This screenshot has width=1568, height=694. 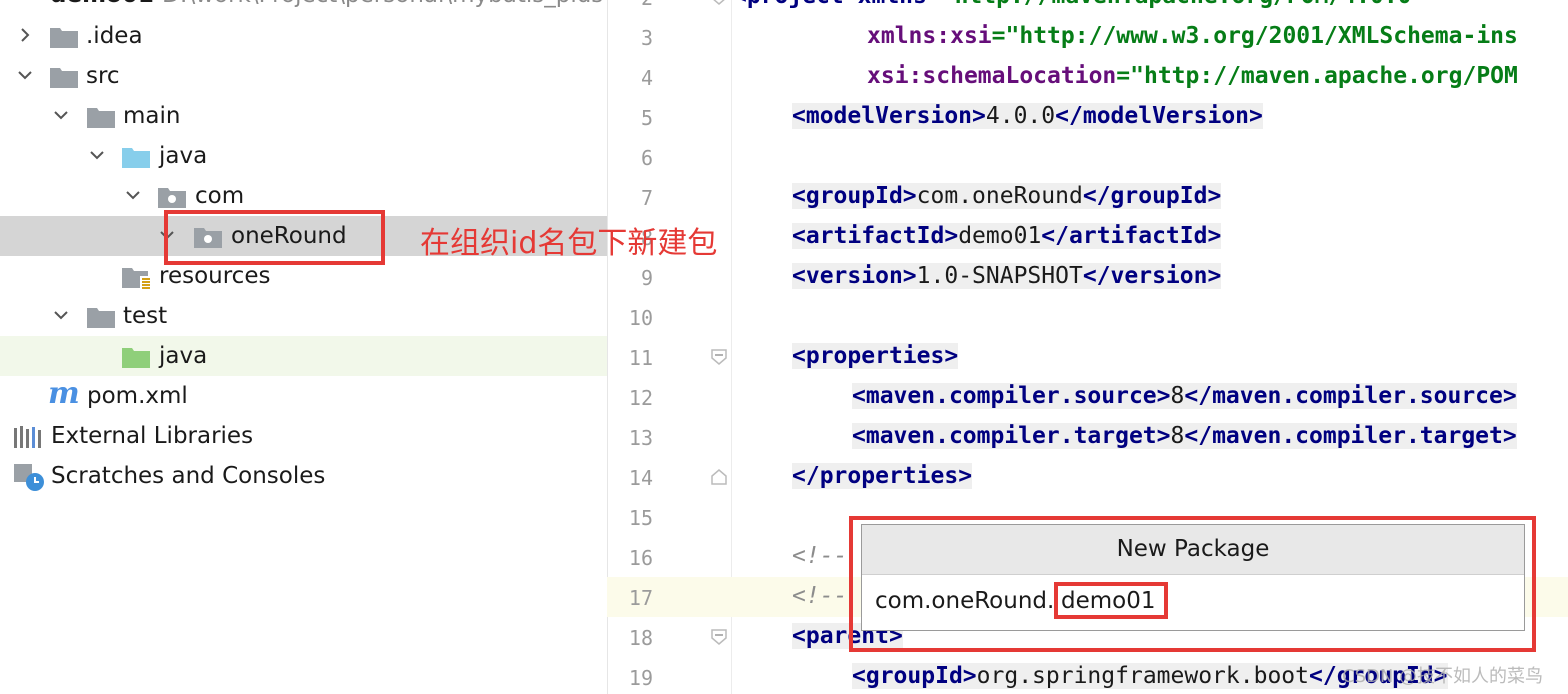 What do you see at coordinates (640, 358) in the screenshot?
I see `line-number: 11` at bounding box center [640, 358].